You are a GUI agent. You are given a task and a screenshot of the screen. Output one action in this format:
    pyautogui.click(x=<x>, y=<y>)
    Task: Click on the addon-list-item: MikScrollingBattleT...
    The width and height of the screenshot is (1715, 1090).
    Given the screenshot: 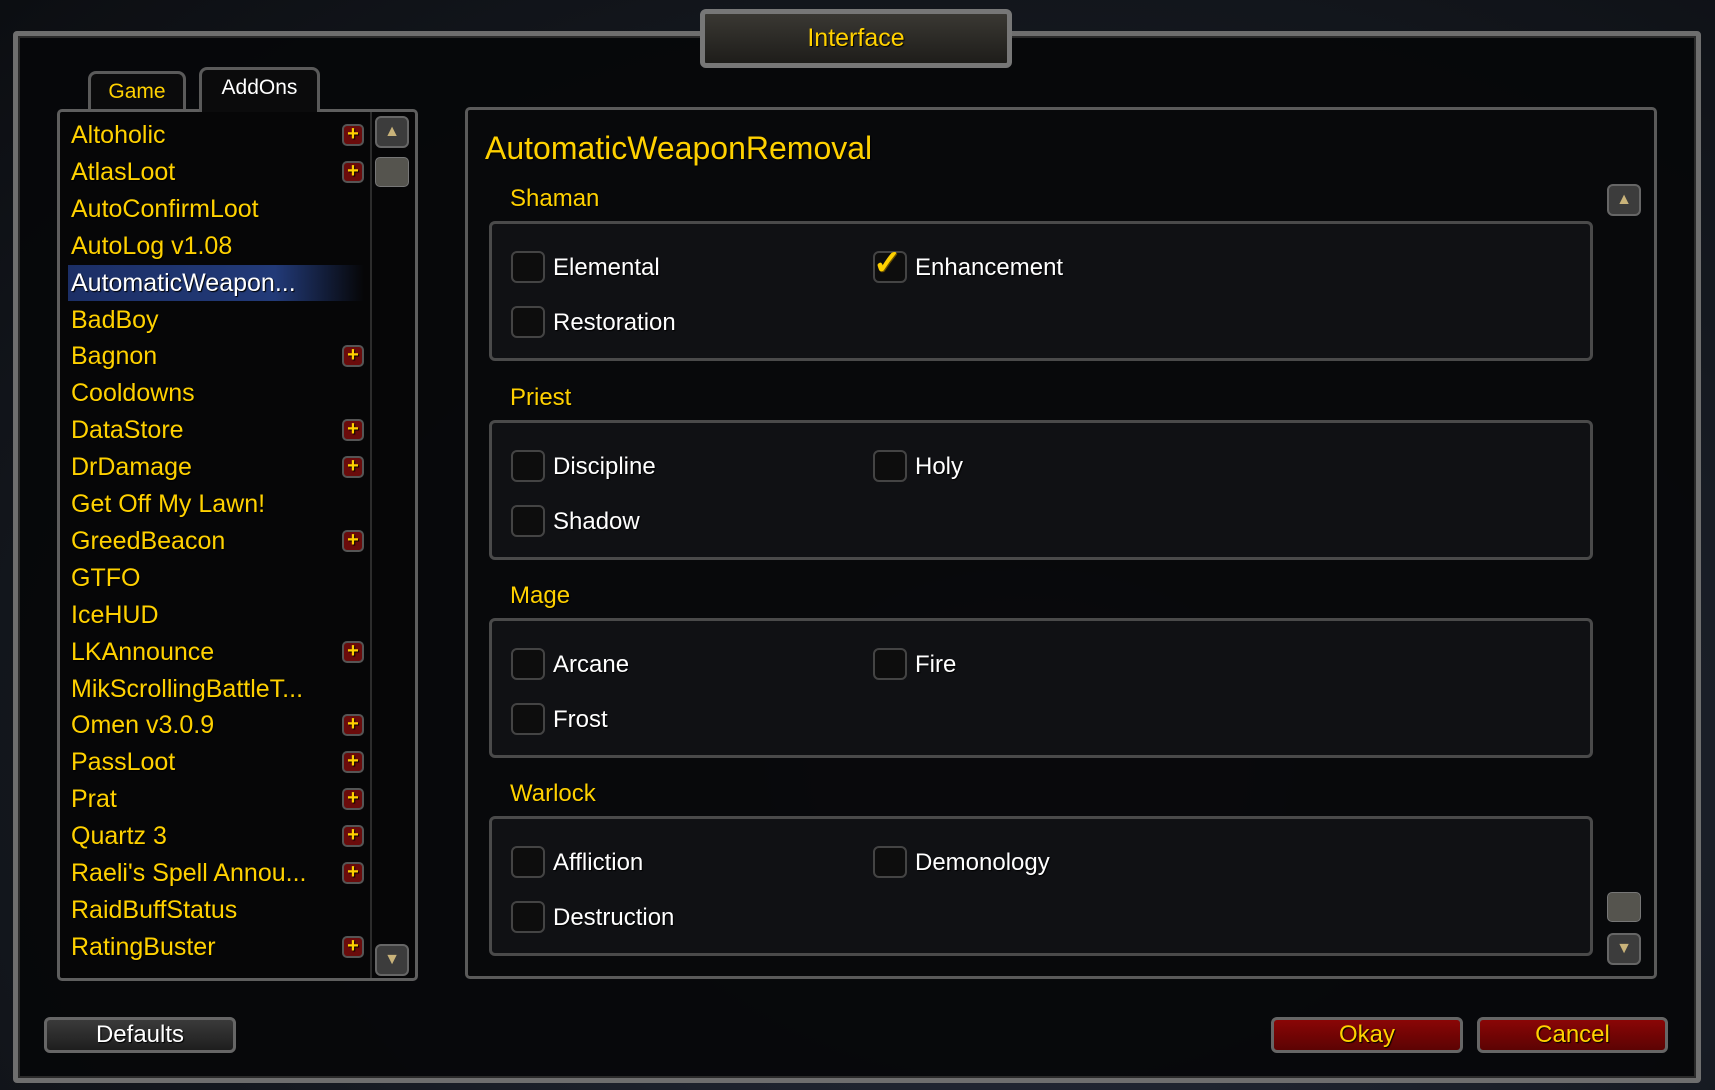 What is the action you would take?
    pyautogui.click(x=216, y=689)
    